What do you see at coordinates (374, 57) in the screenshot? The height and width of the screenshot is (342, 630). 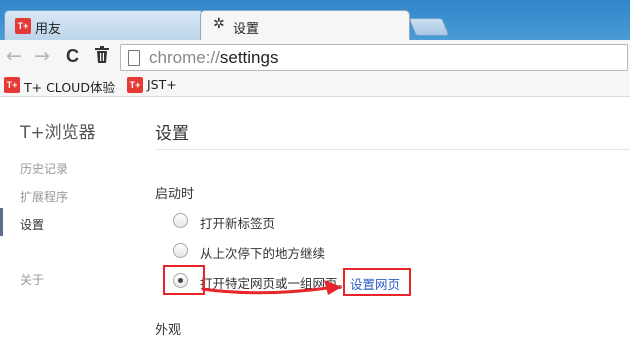 I see `address-bar: chrome://settings` at bounding box center [374, 57].